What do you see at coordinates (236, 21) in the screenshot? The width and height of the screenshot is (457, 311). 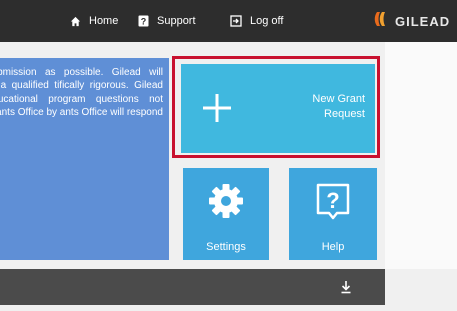 I see `logout-icon` at bounding box center [236, 21].